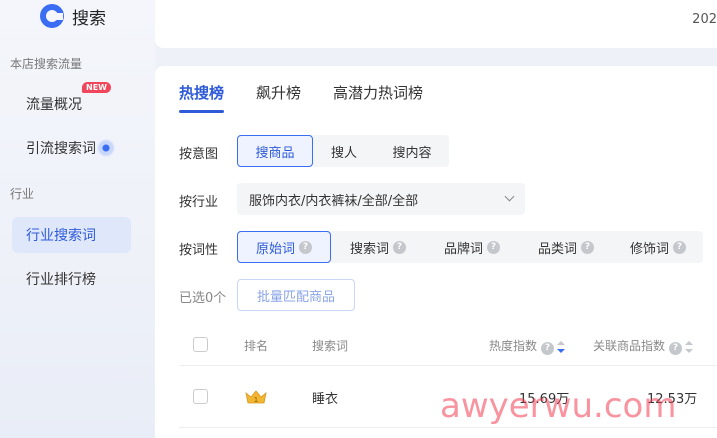  What do you see at coordinates (278, 97) in the screenshot?
I see `tab-rising: 飙升榜` at bounding box center [278, 97].